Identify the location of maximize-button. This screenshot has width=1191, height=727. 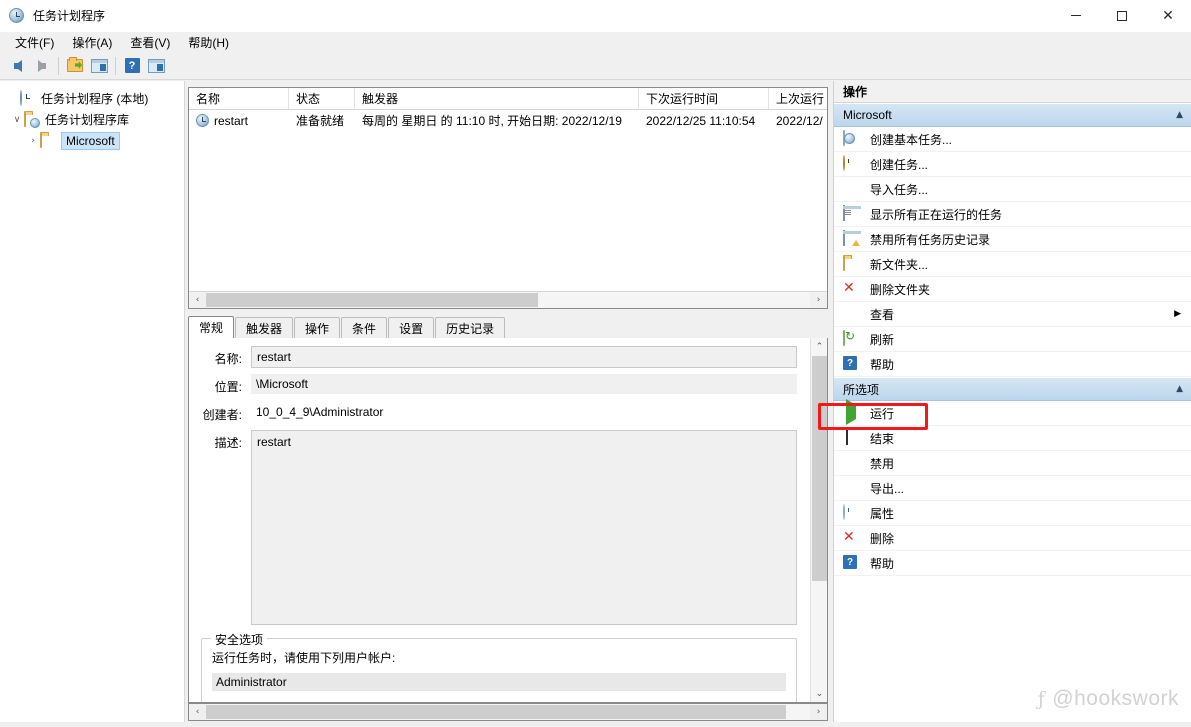
(1122, 16).